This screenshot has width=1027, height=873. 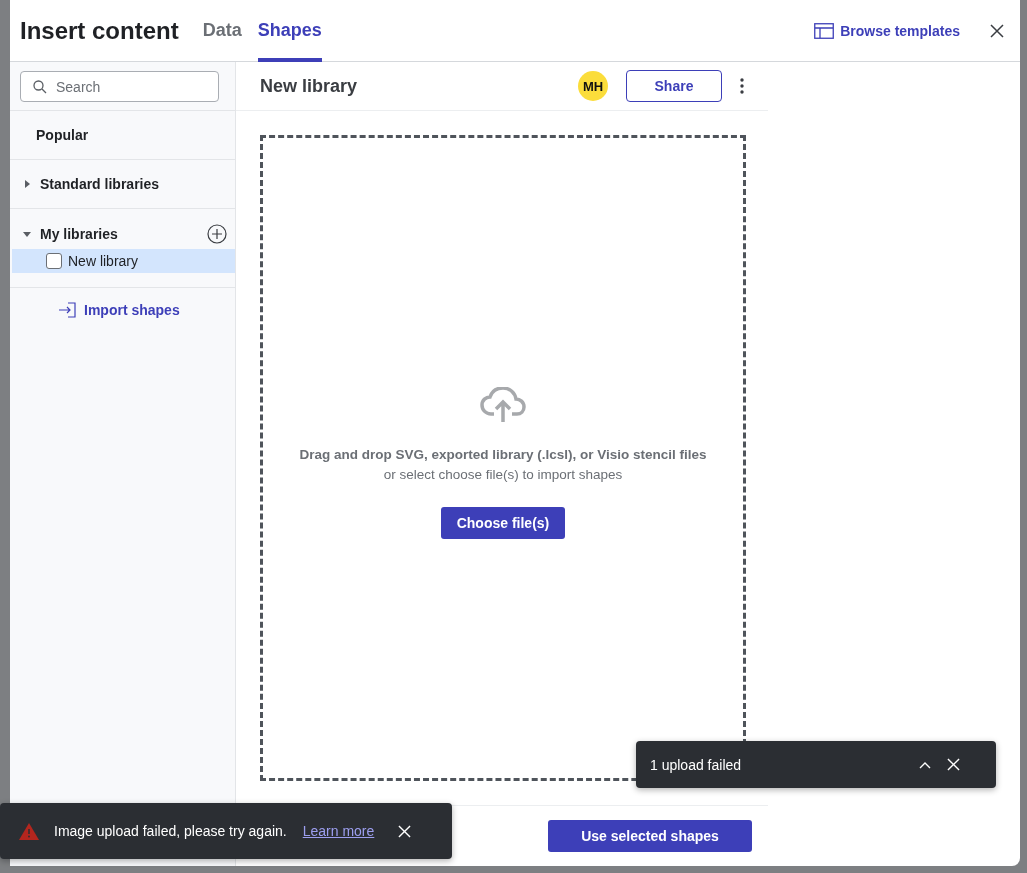 What do you see at coordinates (170, 831) in the screenshot?
I see `toast-message: Image upload failed, please try again.` at bounding box center [170, 831].